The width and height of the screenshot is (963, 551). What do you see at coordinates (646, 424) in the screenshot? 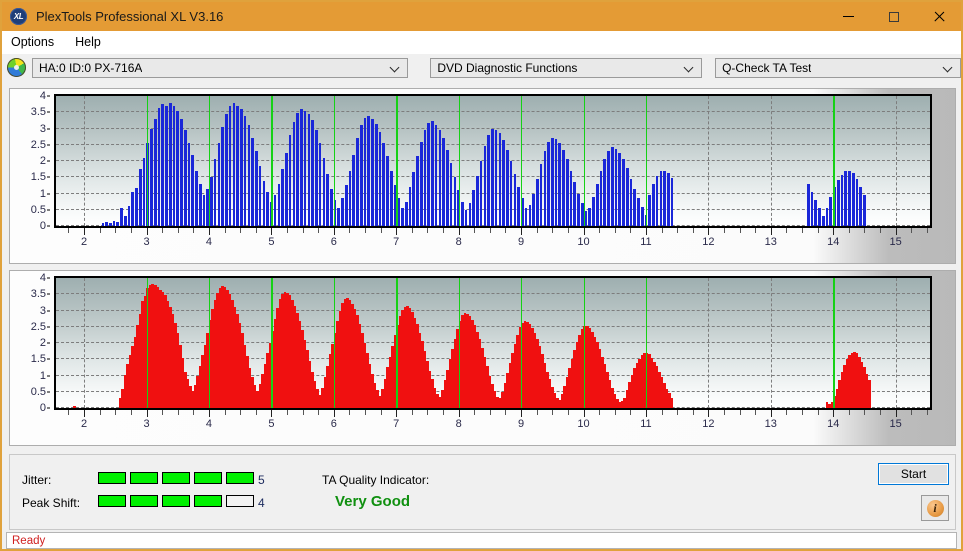
I see `x-axis-label: 11` at bounding box center [646, 424].